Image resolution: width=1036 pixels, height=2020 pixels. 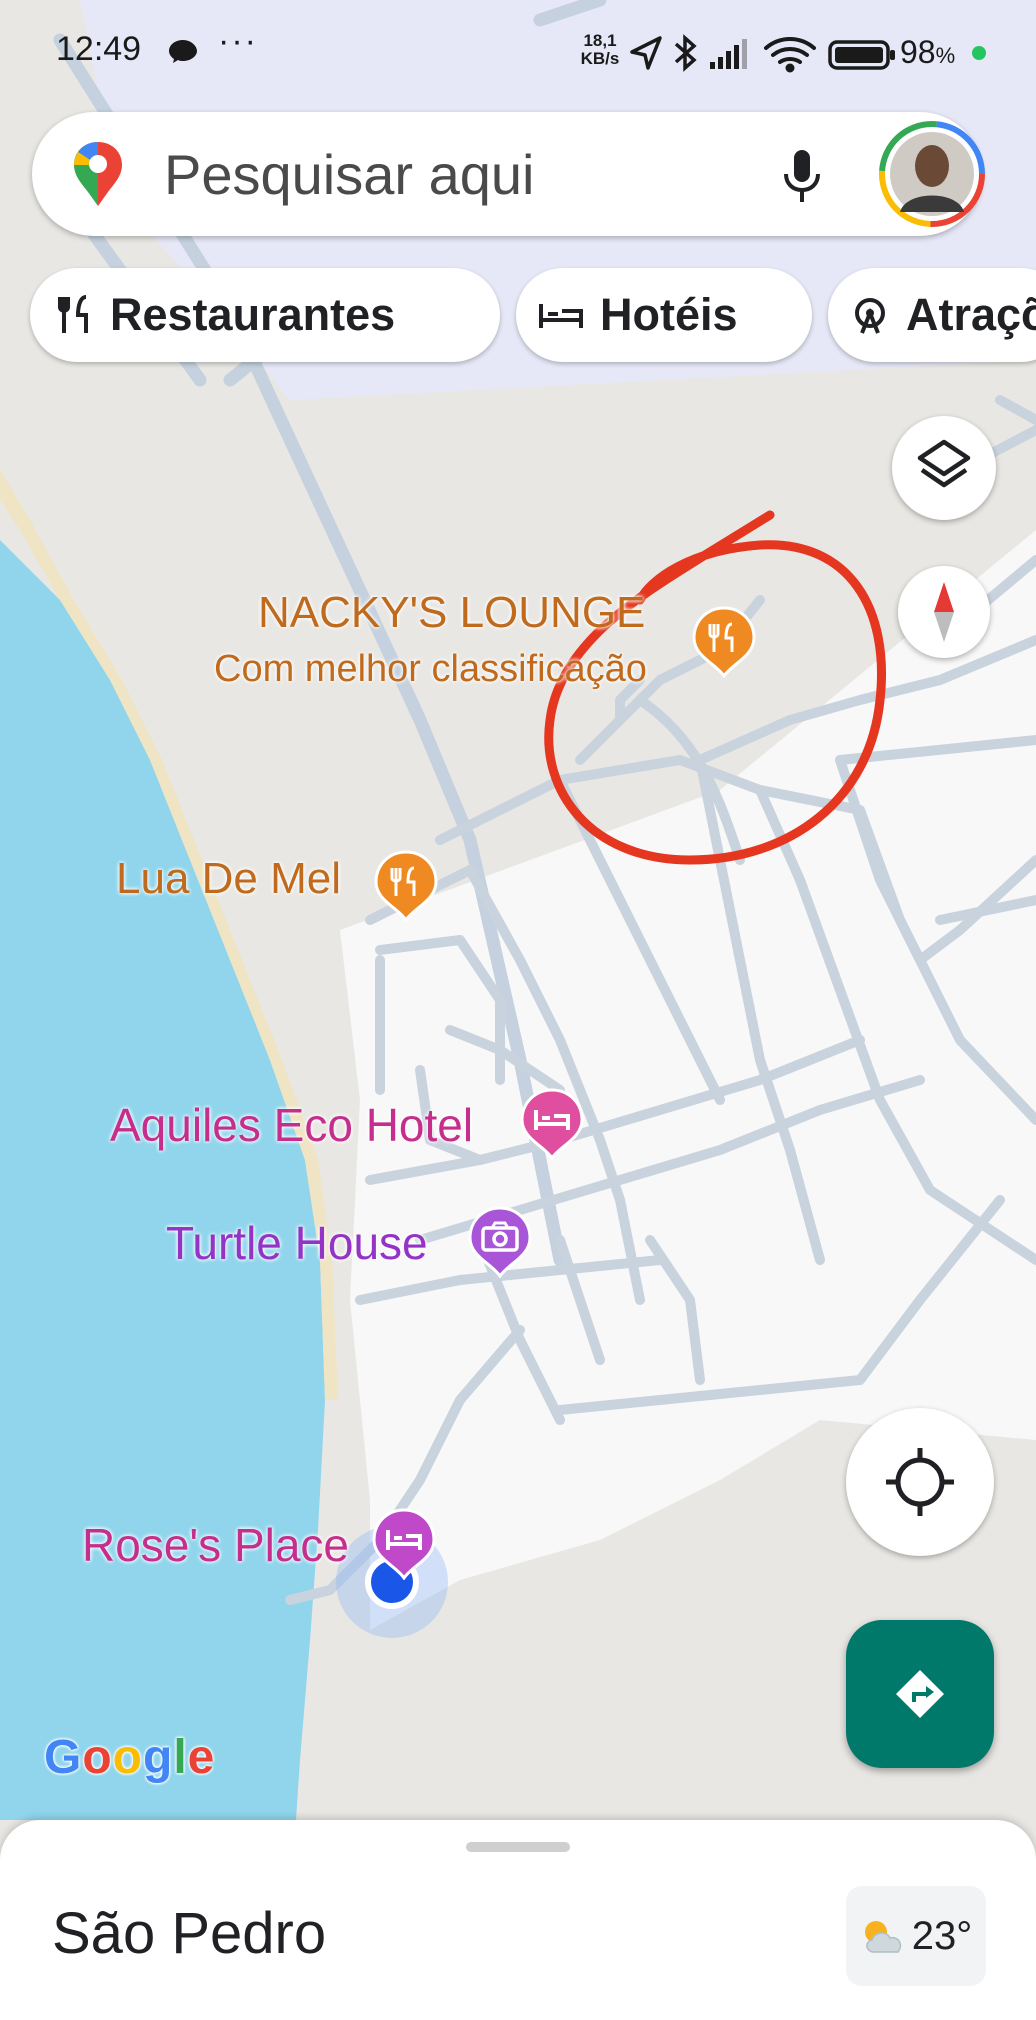 What do you see at coordinates (932, 174) in the screenshot?
I see `profile-avatar` at bounding box center [932, 174].